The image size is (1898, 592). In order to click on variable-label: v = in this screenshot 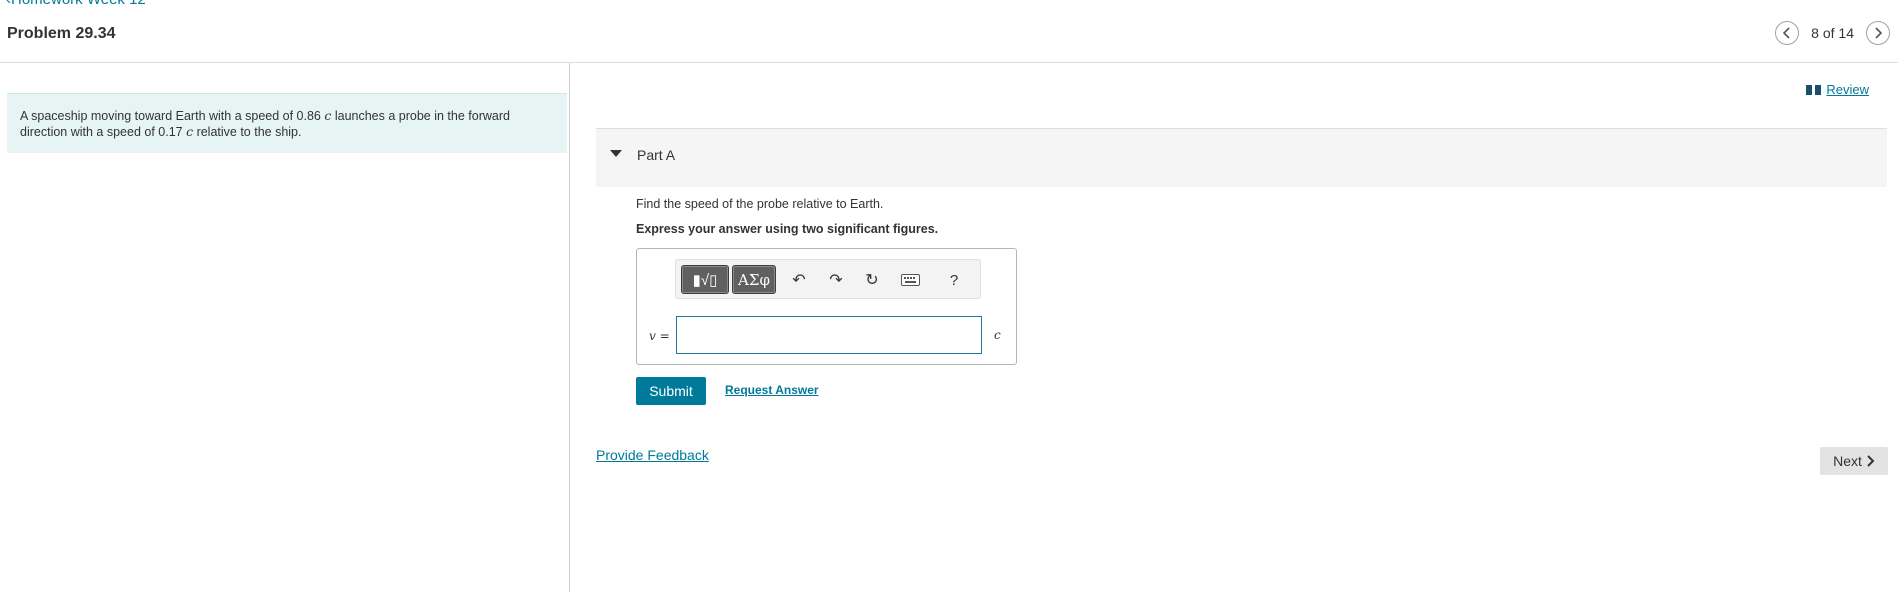, I will do `click(659, 336)`.